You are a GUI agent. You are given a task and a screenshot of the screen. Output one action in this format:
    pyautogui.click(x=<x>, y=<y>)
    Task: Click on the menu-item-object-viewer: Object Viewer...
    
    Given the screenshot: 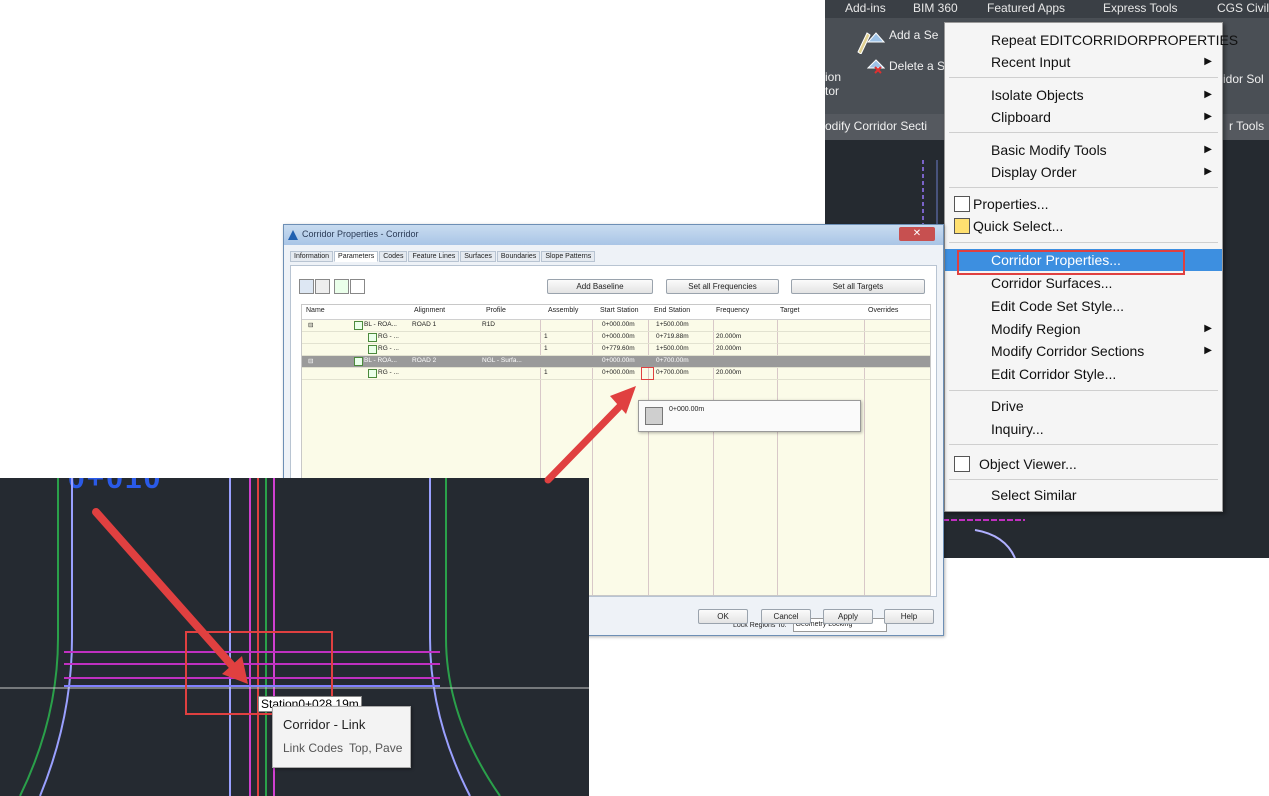 What is the action you would take?
    pyautogui.click(x=1083, y=464)
    